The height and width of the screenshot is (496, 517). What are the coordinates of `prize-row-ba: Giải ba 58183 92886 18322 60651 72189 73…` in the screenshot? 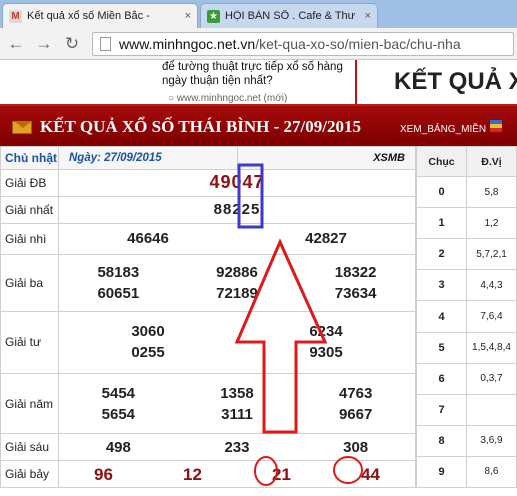 It's located at (208, 282).